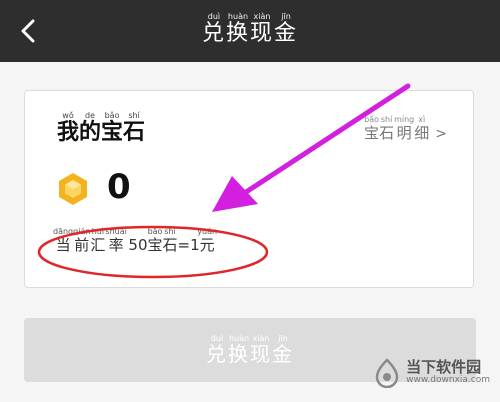  What do you see at coordinates (116, 240) in the screenshot?
I see `rate-segment: 率shuài` at bounding box center [116, 240].